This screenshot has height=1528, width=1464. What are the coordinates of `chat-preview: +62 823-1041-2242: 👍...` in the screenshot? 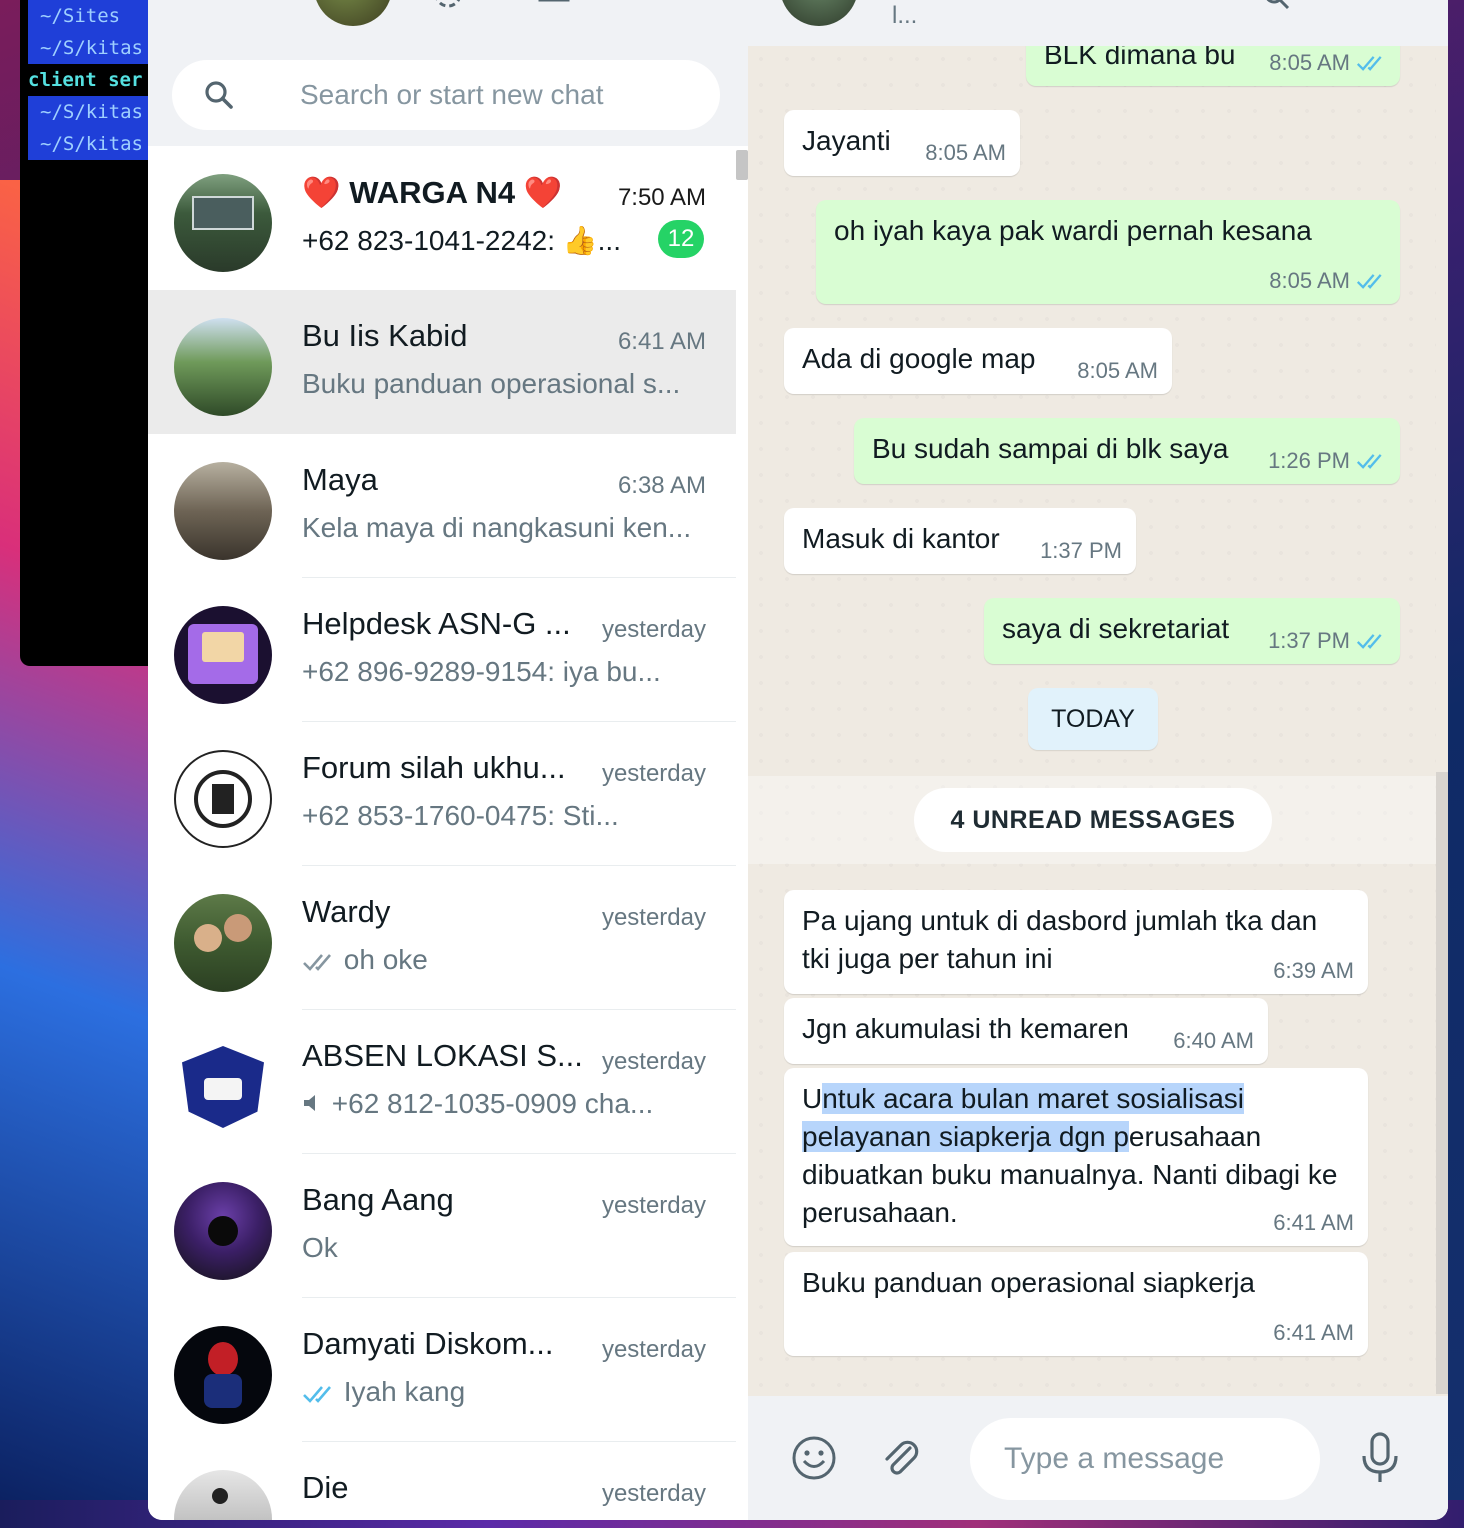 It's located at (461, 240).